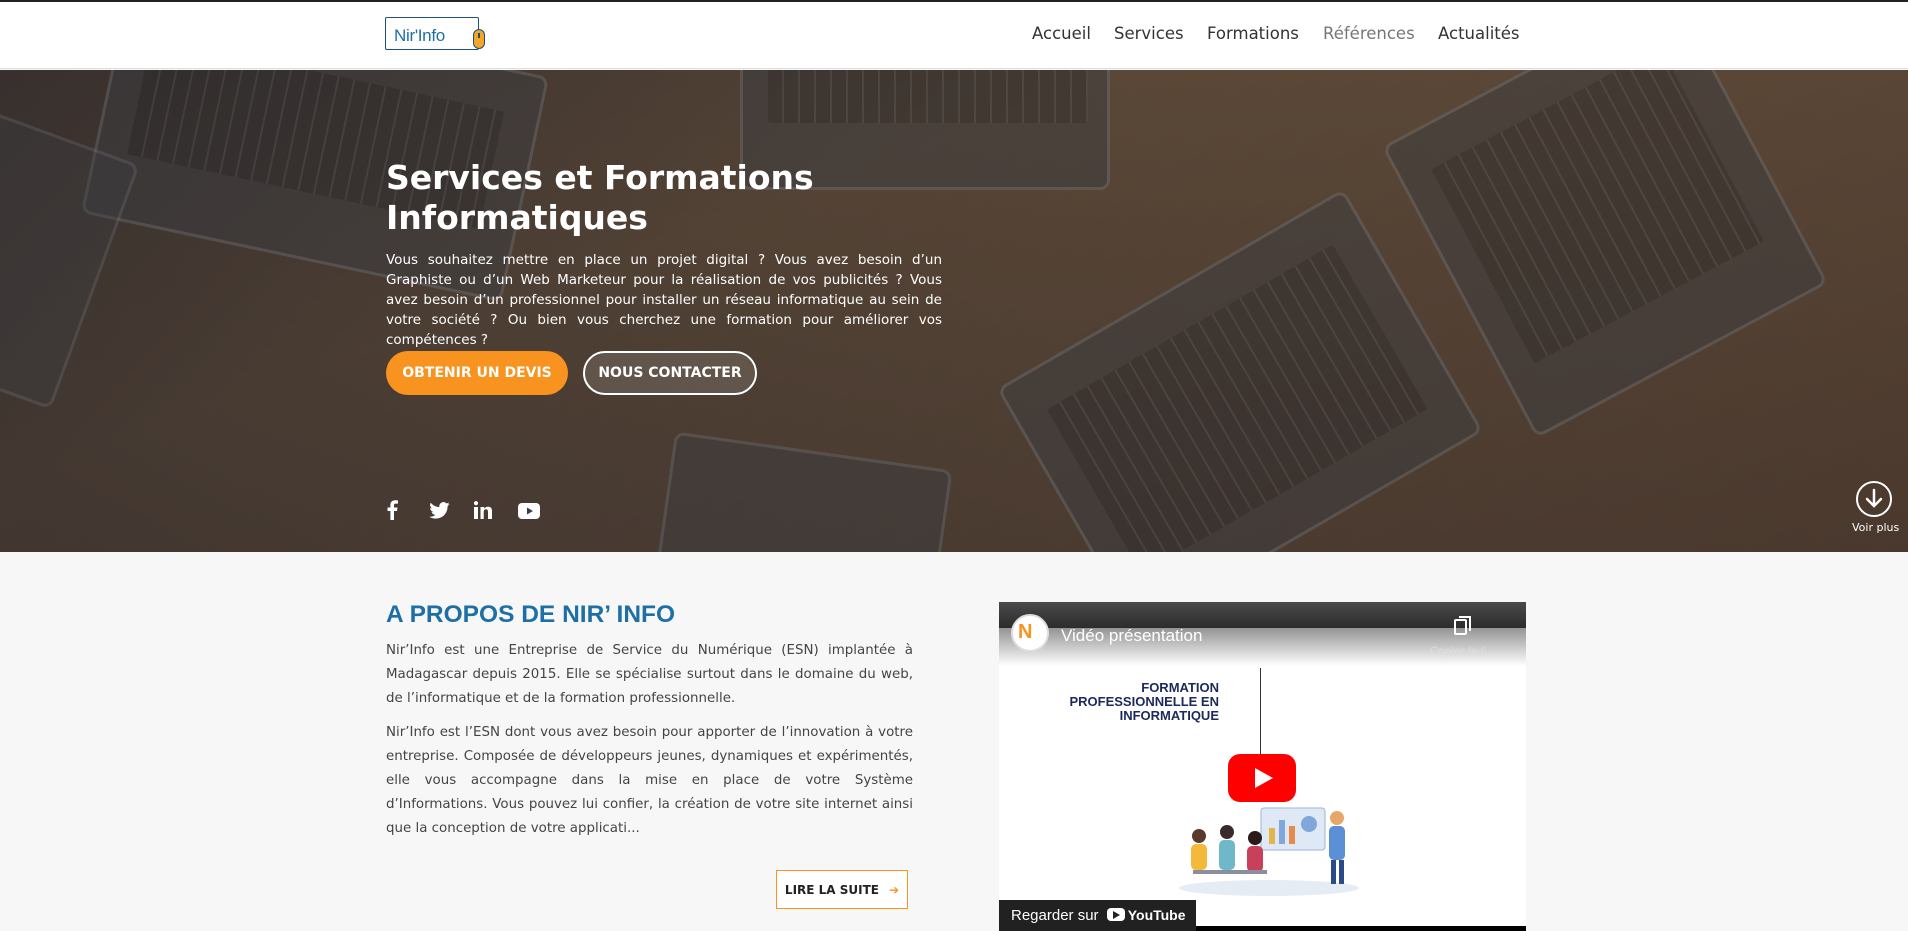 The width and height of the screenshot is (1908, 931). What do you see at coordinates (831, 889) in the screenshot?
I see `read-more-label: LIRE LA SUITE` at bounding box center [831, 889].